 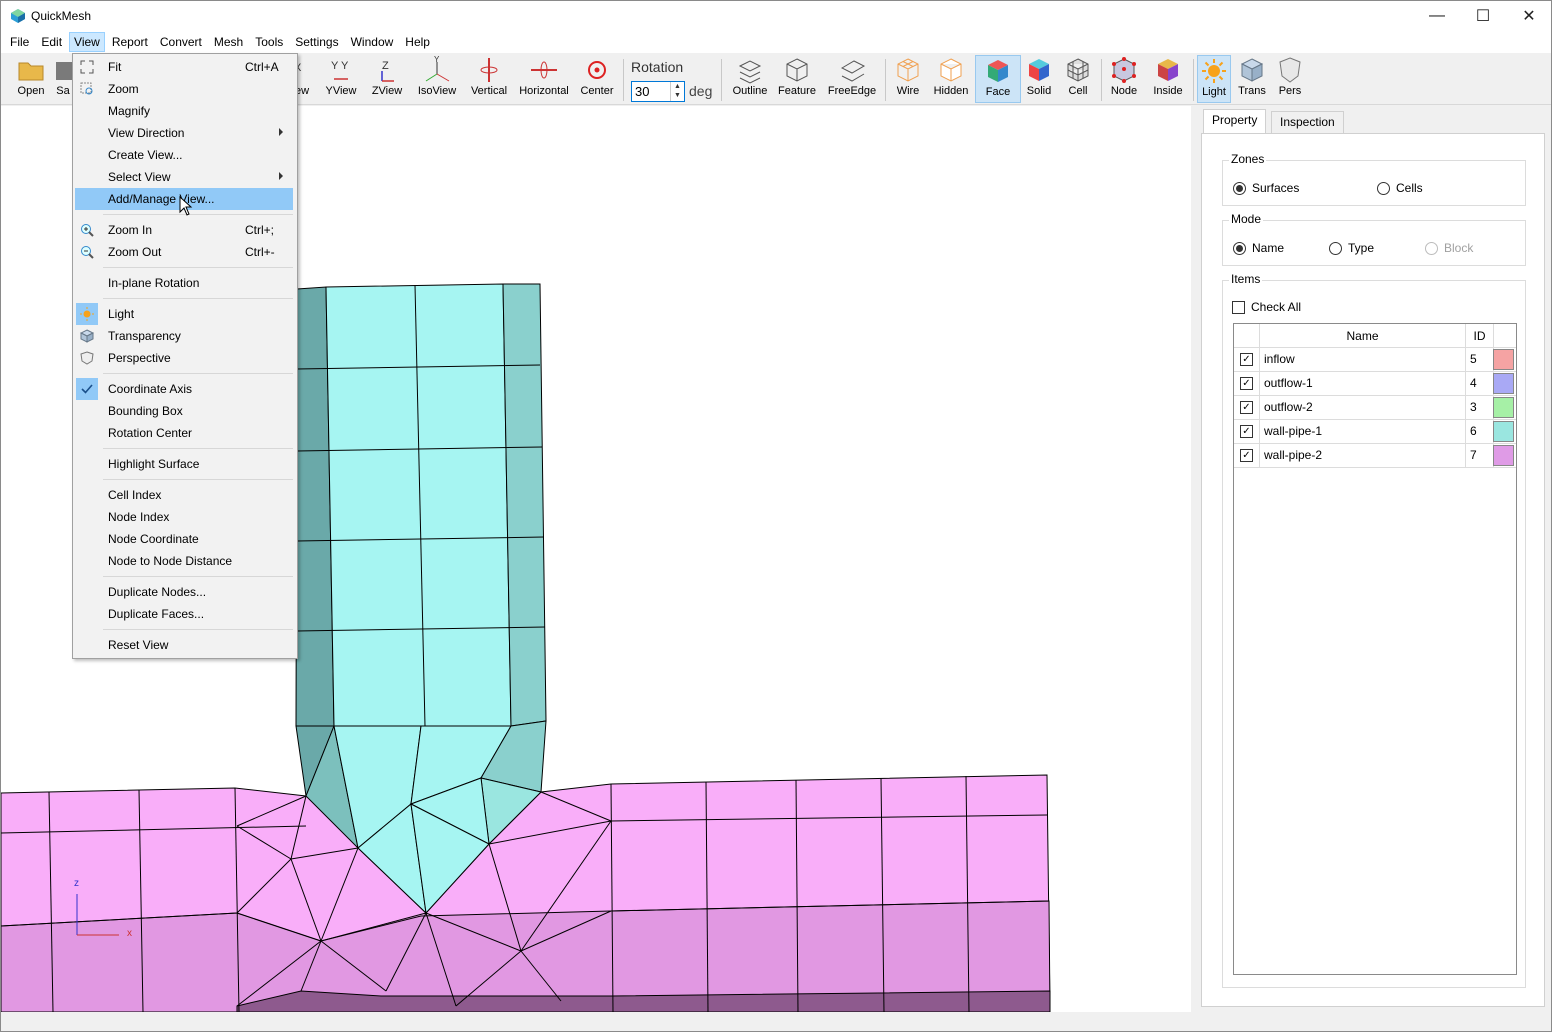 What do you see at coordinates (1252, 79) in the screenshot?
I see `trans-button: Trans` at bounding box center [1252, 79].